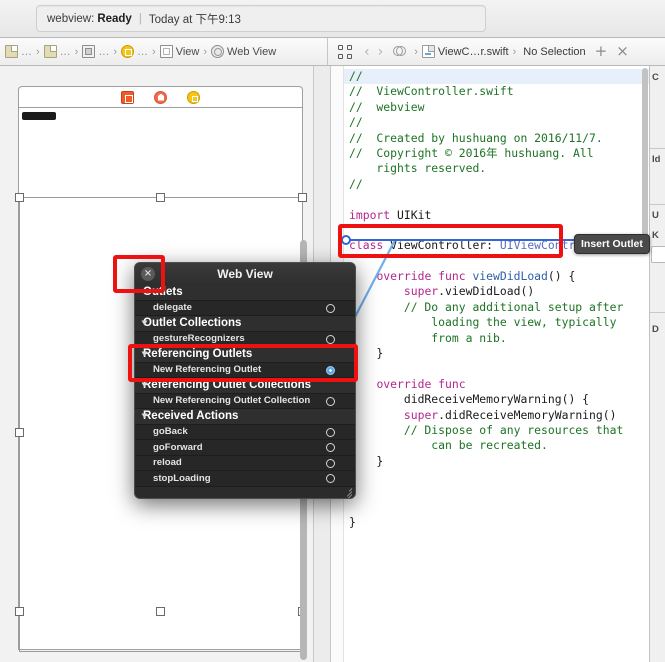  I want to click on code-line-21: didReceiveMemoryWarning() {, so click(499, 399).